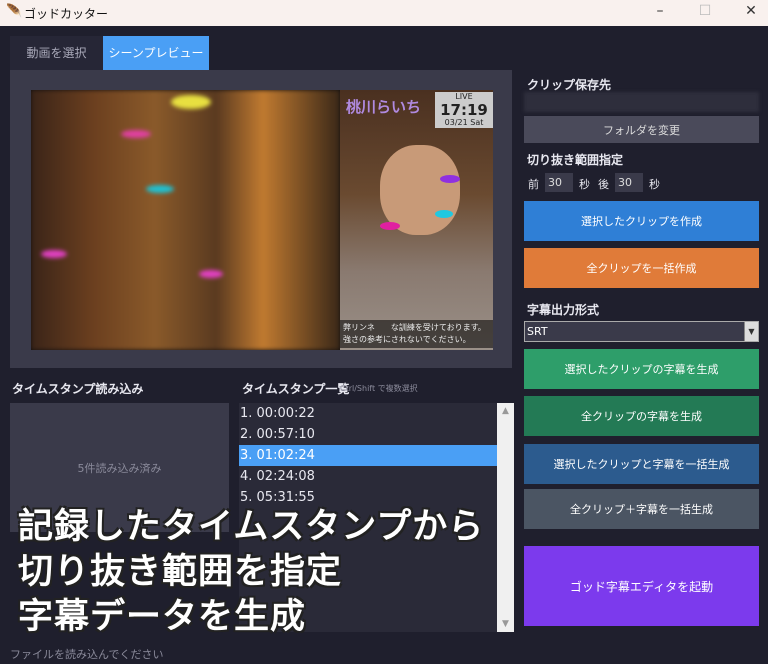 The height and width of the screenshot is (664, 768). I want to click on selected-format: SRT, so click(537, 331).